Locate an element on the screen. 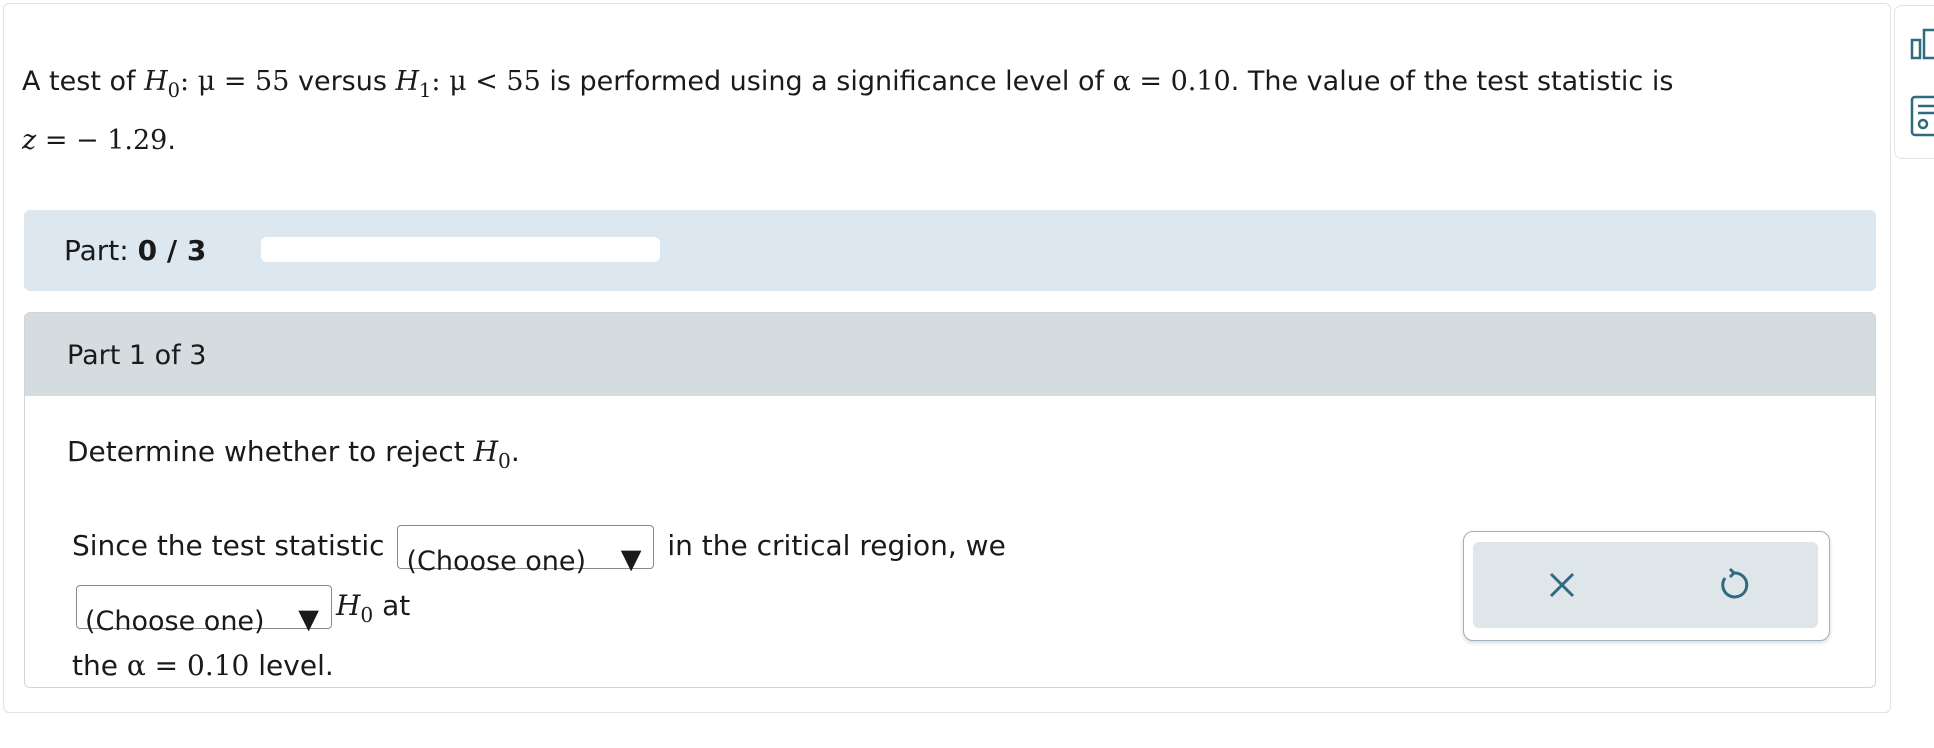  reject-decision-select: (Choose one) ▼ is located at coordinates (204, 611).